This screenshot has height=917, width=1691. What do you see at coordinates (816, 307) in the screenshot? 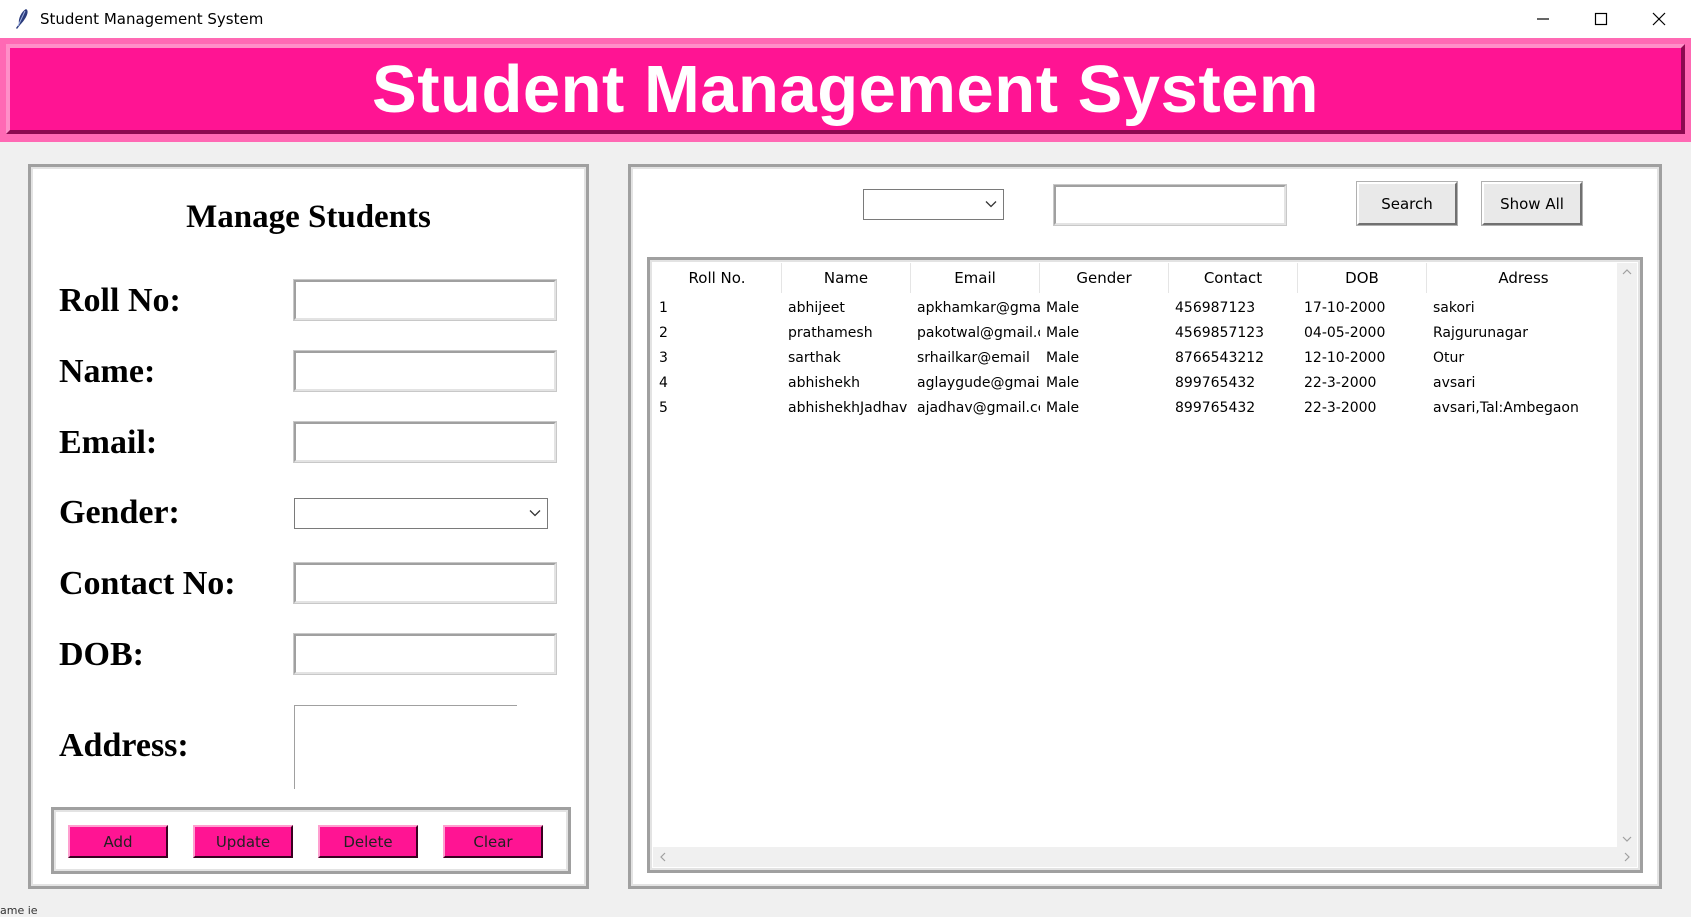
I see `cell-name: abhijeet` at bounding box center [816, 307].